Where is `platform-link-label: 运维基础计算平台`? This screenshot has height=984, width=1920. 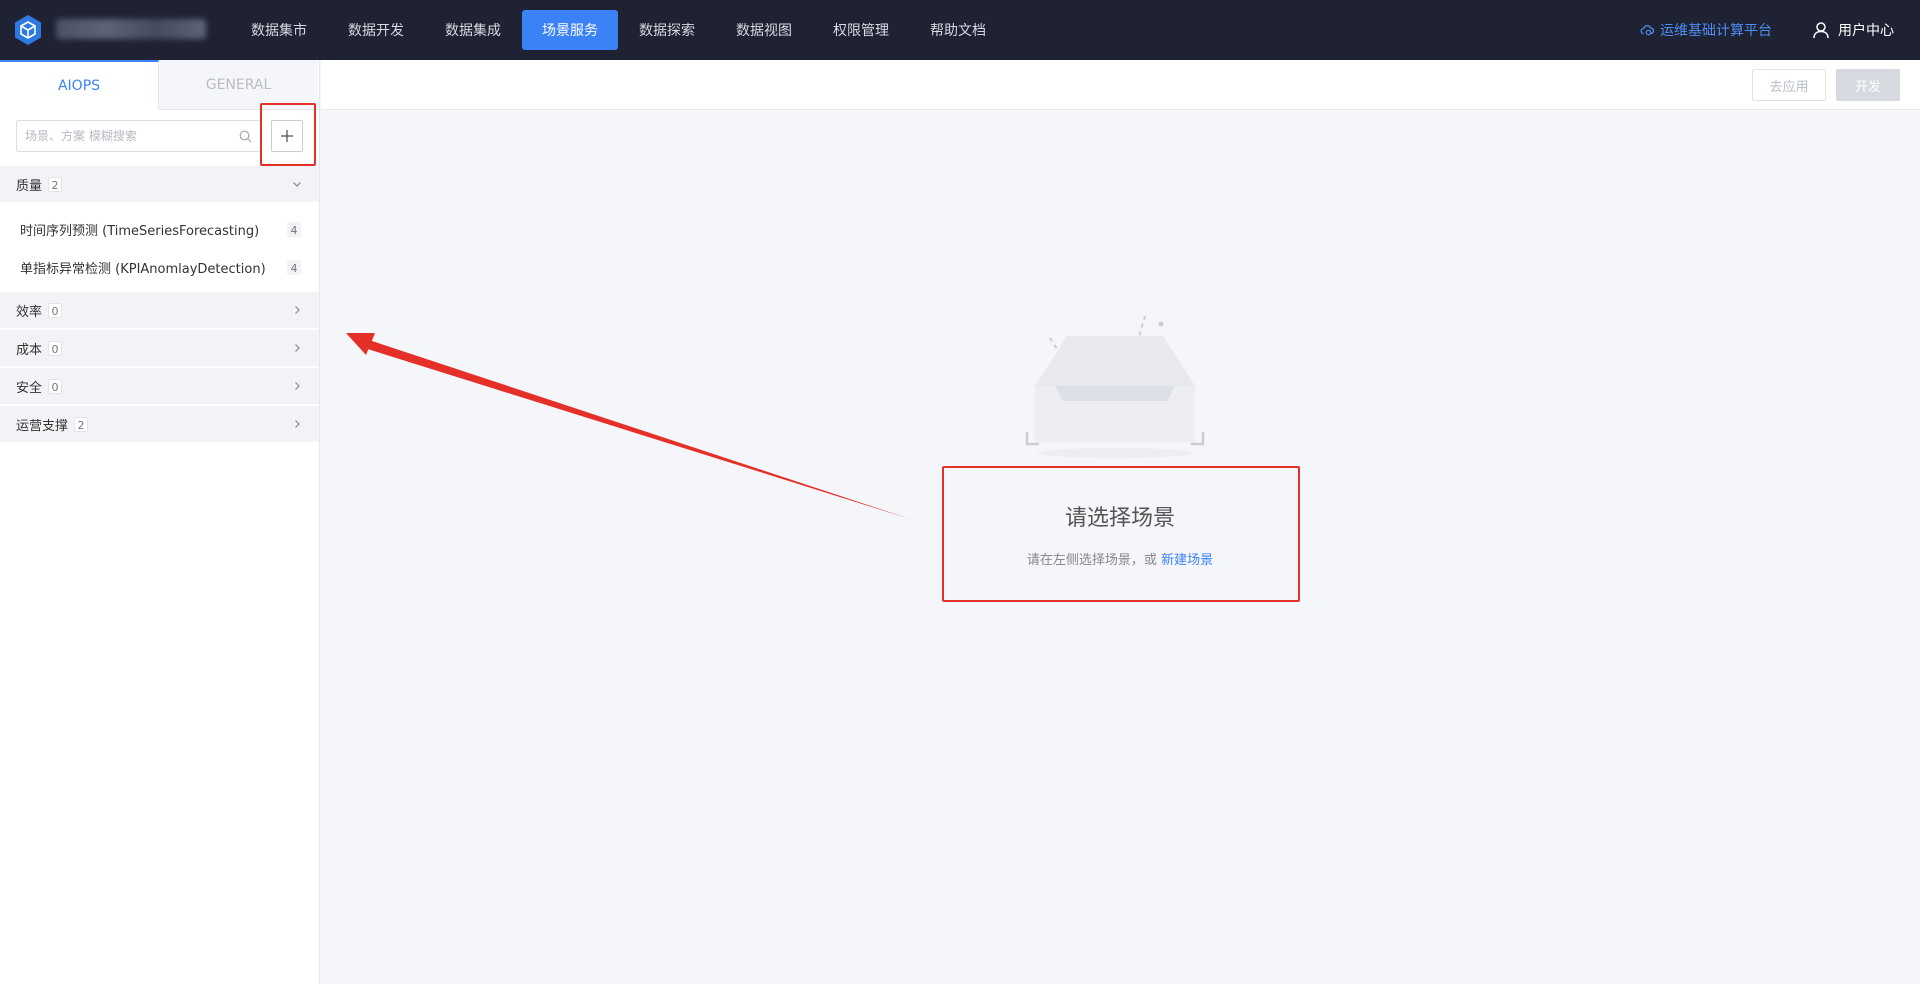
platform-link-label: 运维基础计算平台 is located at coordinates (1716, 31).